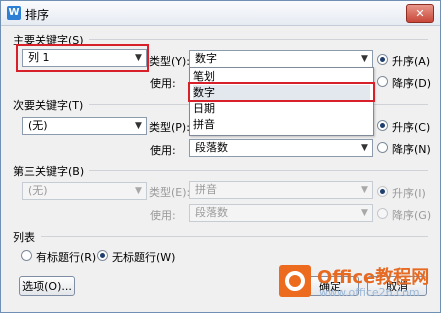 This screenshot has height=313, width=441. I want to click on primary-desc-radio, so click(382, 81).